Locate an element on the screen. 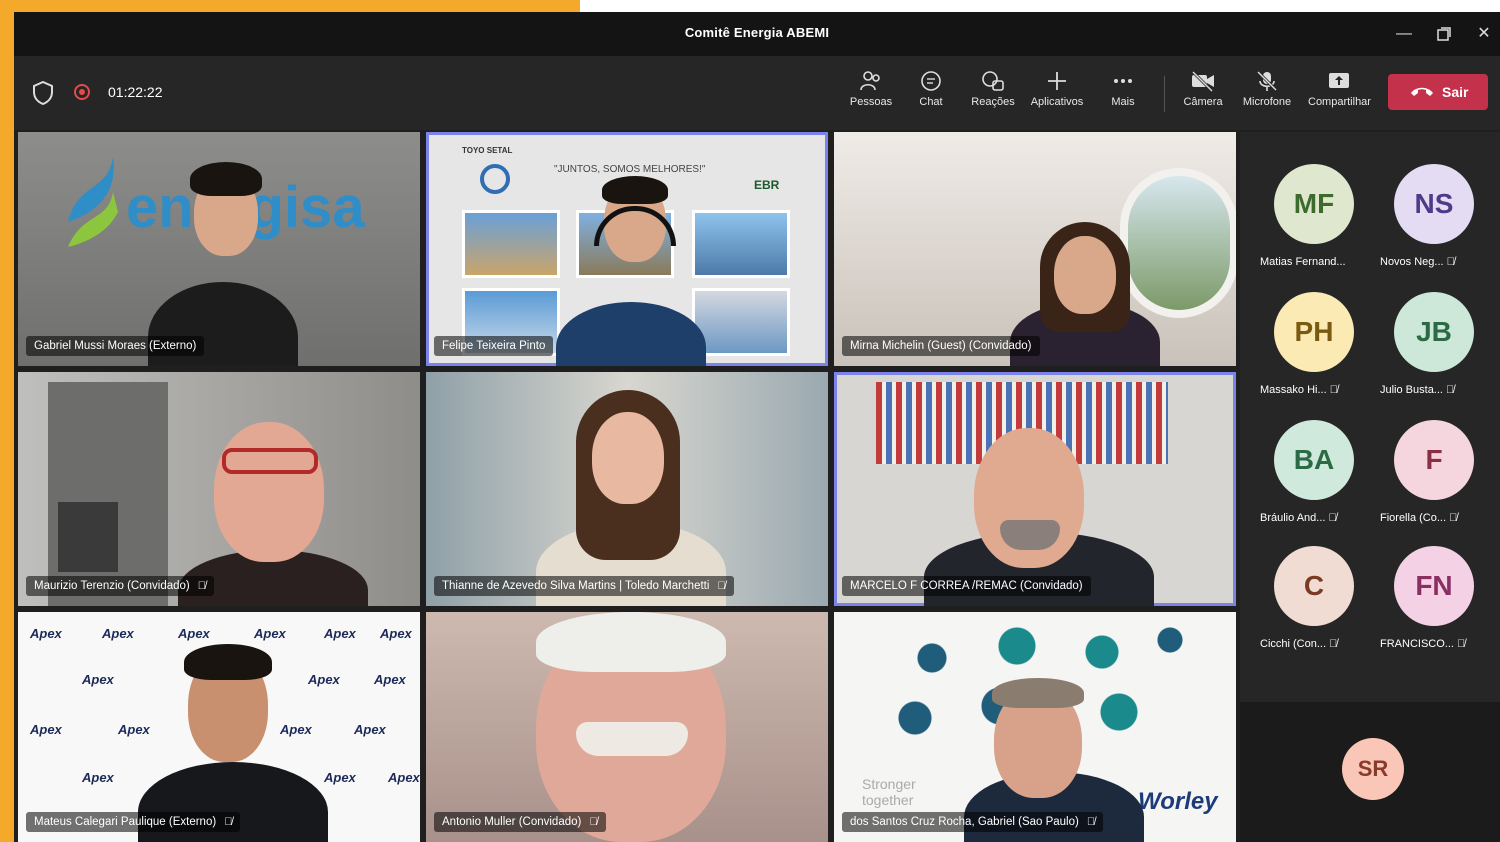  participant-name: Gabriel Mussi Moraes (Externo) is located at coordinates (115, 346).